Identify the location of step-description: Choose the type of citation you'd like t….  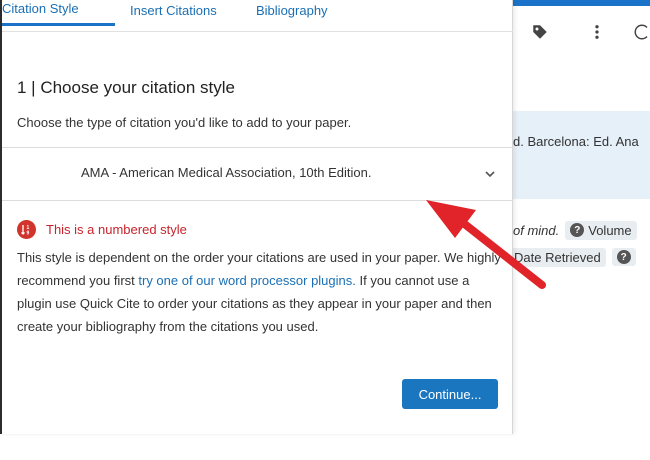
(184, 122).